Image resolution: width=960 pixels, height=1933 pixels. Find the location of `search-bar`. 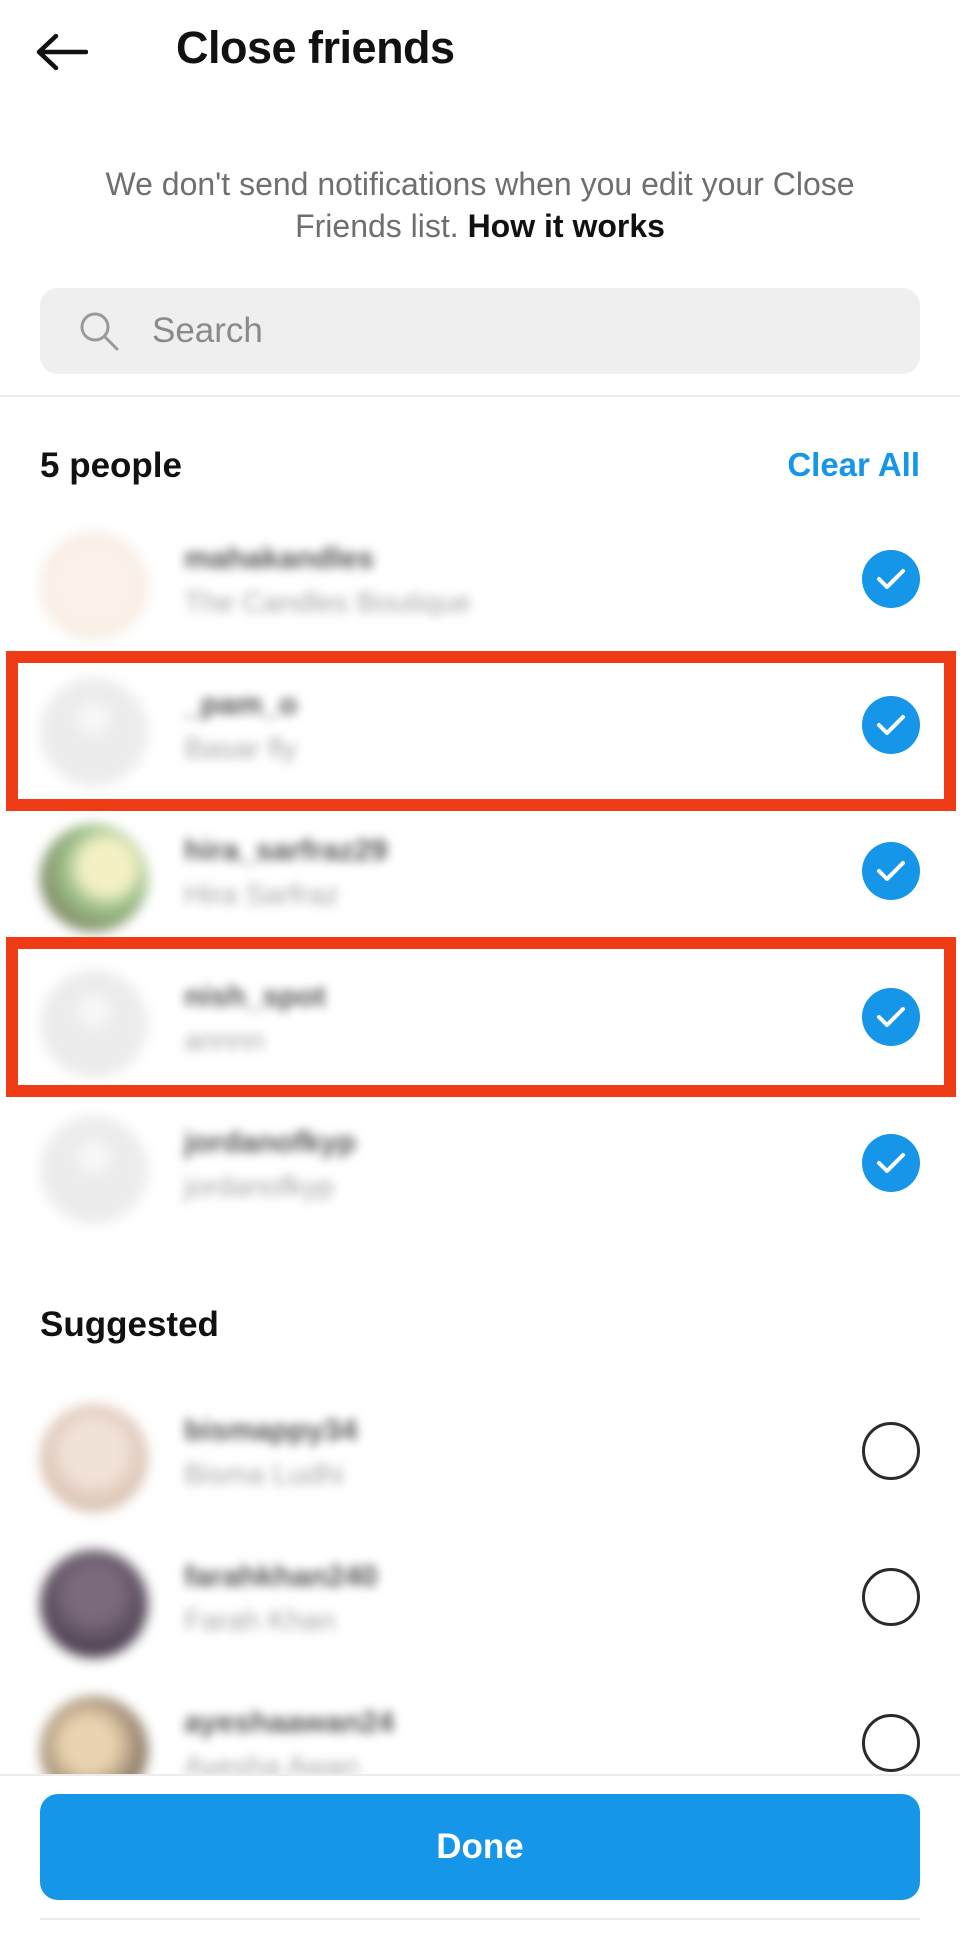

search-bar is located at coordinates (480, 331).